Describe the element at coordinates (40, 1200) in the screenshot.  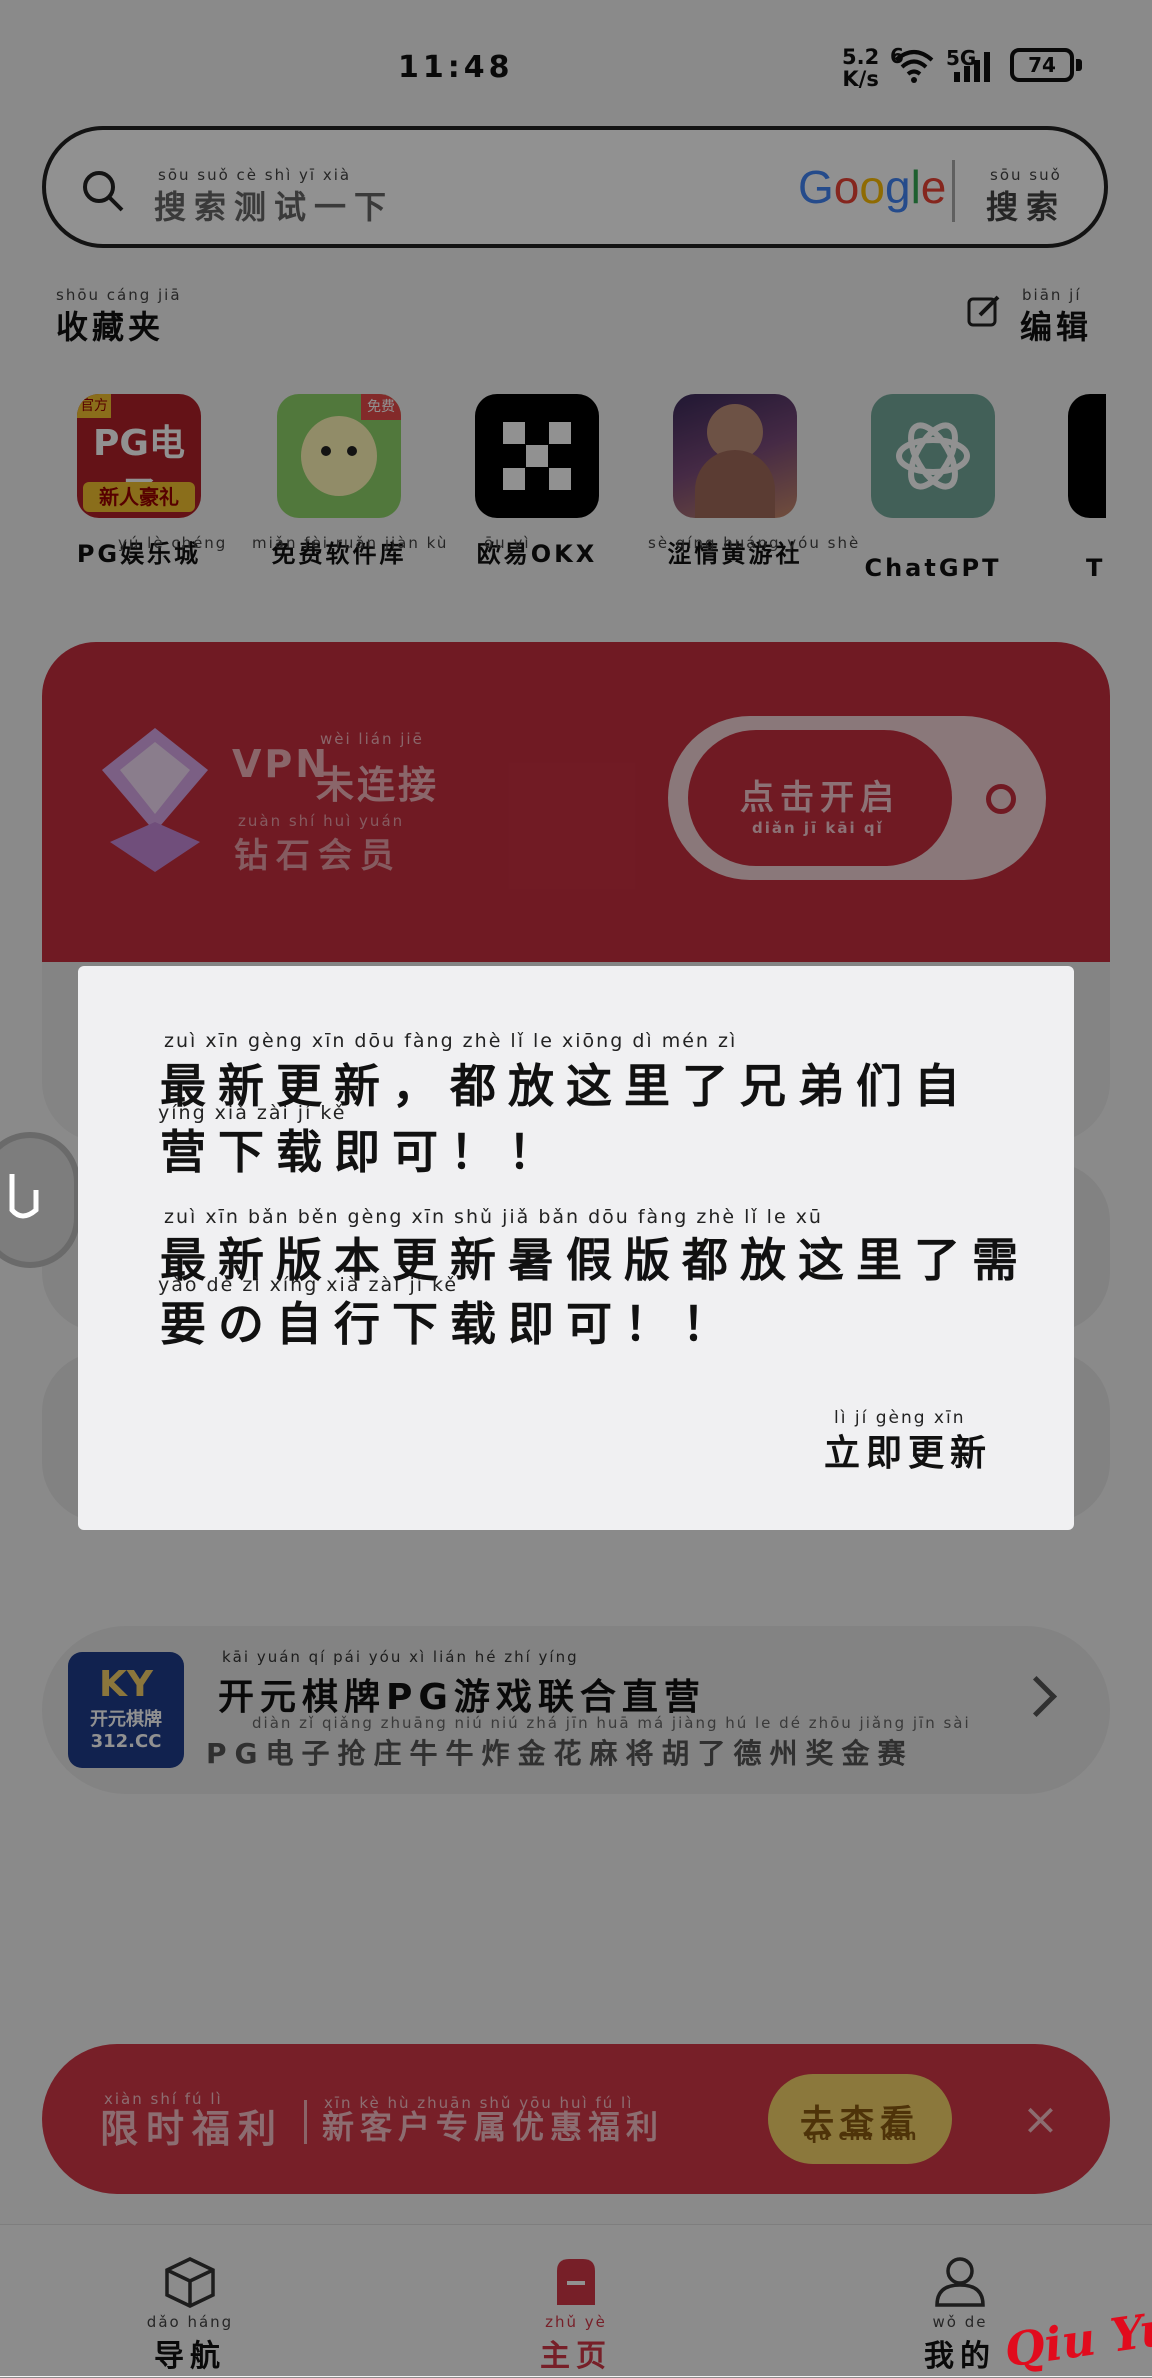
I see `floating-assistant-button` at that location.